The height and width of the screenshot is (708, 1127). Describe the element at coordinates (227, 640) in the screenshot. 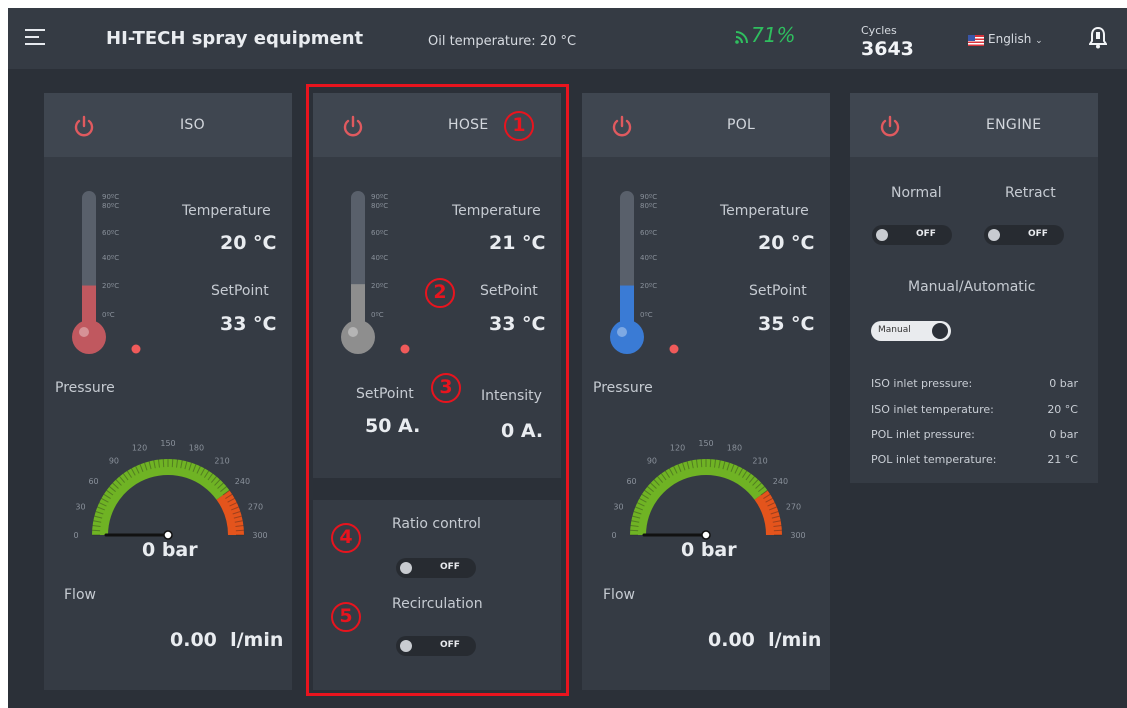

I see `iso-flow-value: 0.00 l/min` at that location.